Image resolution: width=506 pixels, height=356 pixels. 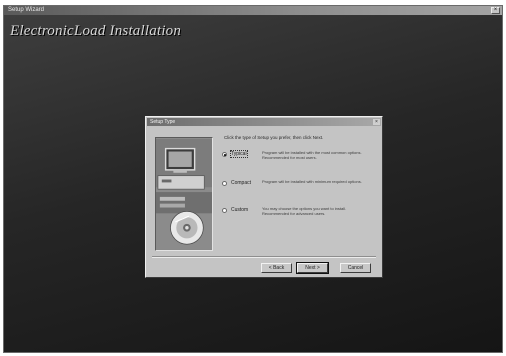 I want to click on dialog-close-icon: ×, so click(x=376, y=122).